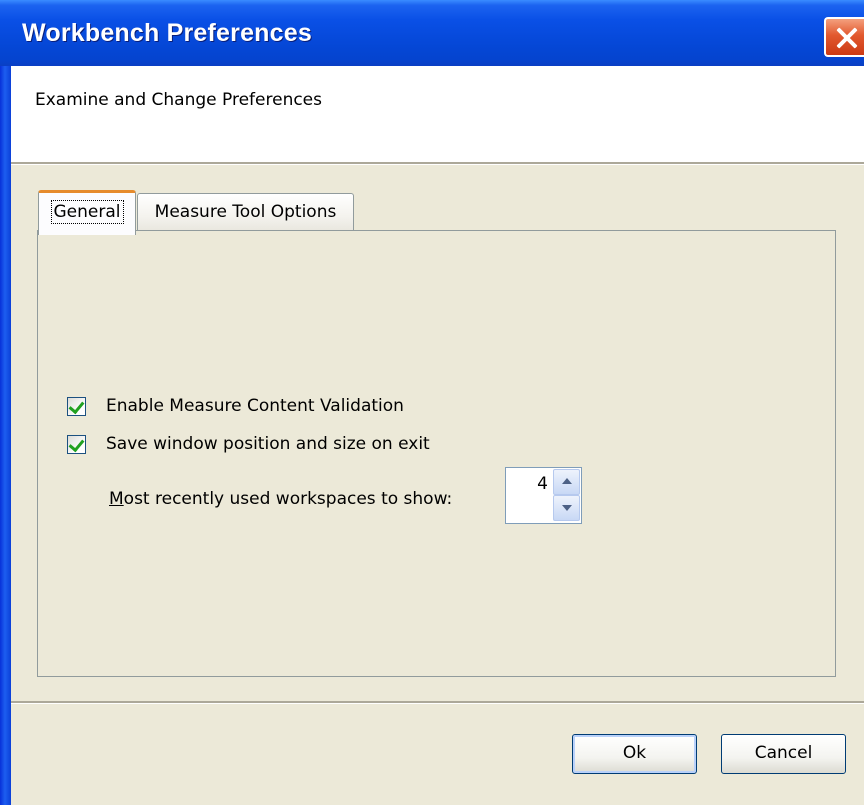 This screenshot has height=805, width=864. Describe the element at coordinates (783, 754) in the screenshot. I see `cancel-button: Cancel` at that location.